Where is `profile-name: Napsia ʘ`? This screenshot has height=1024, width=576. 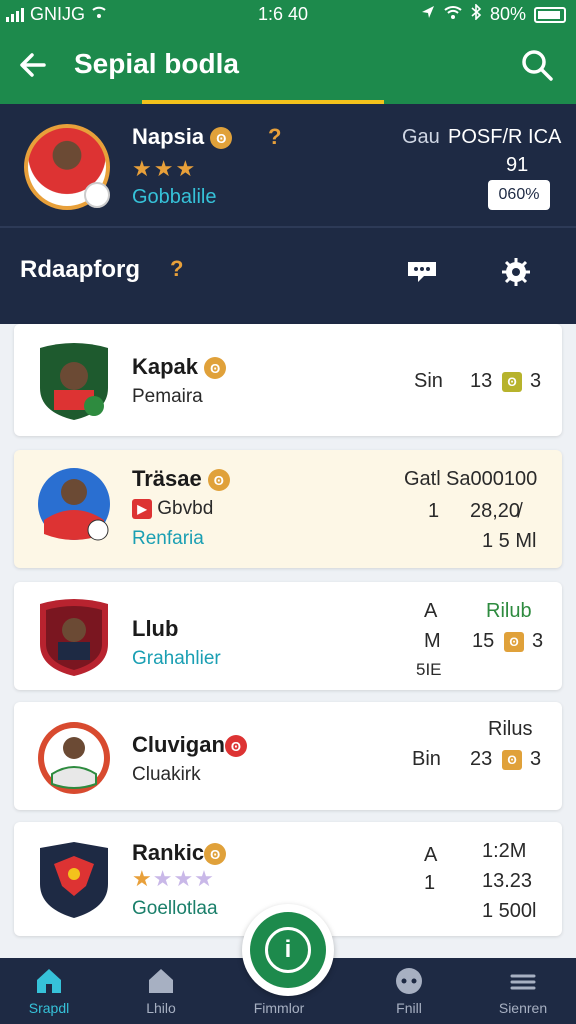
profile-name: Napsia ʘ is located at coordinates (182, 137).